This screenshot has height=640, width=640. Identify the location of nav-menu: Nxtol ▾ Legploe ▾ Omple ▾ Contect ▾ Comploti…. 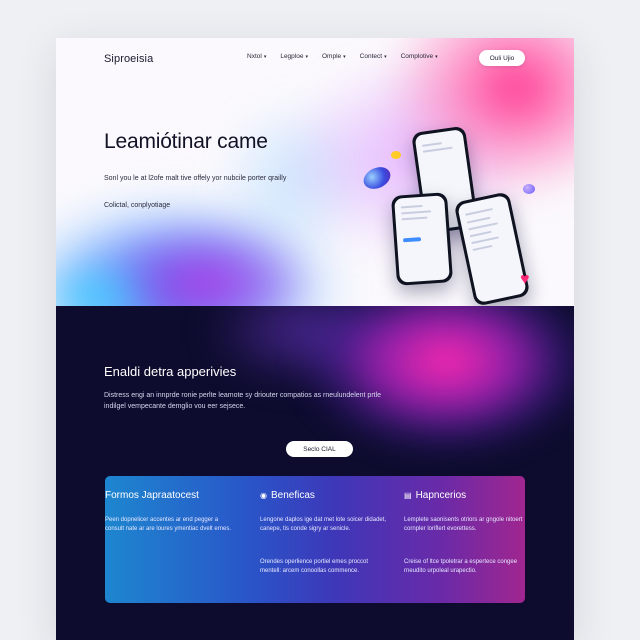
(349, 56).